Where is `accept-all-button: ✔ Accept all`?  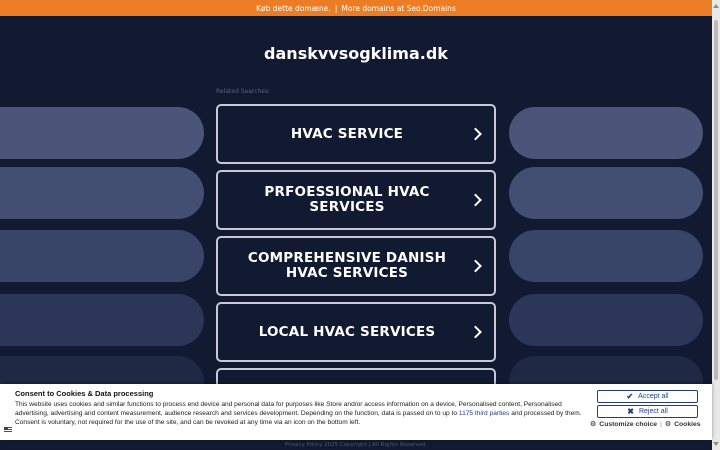 accept-all-button: ✔ Accept all is located at coordinates (647, 396).